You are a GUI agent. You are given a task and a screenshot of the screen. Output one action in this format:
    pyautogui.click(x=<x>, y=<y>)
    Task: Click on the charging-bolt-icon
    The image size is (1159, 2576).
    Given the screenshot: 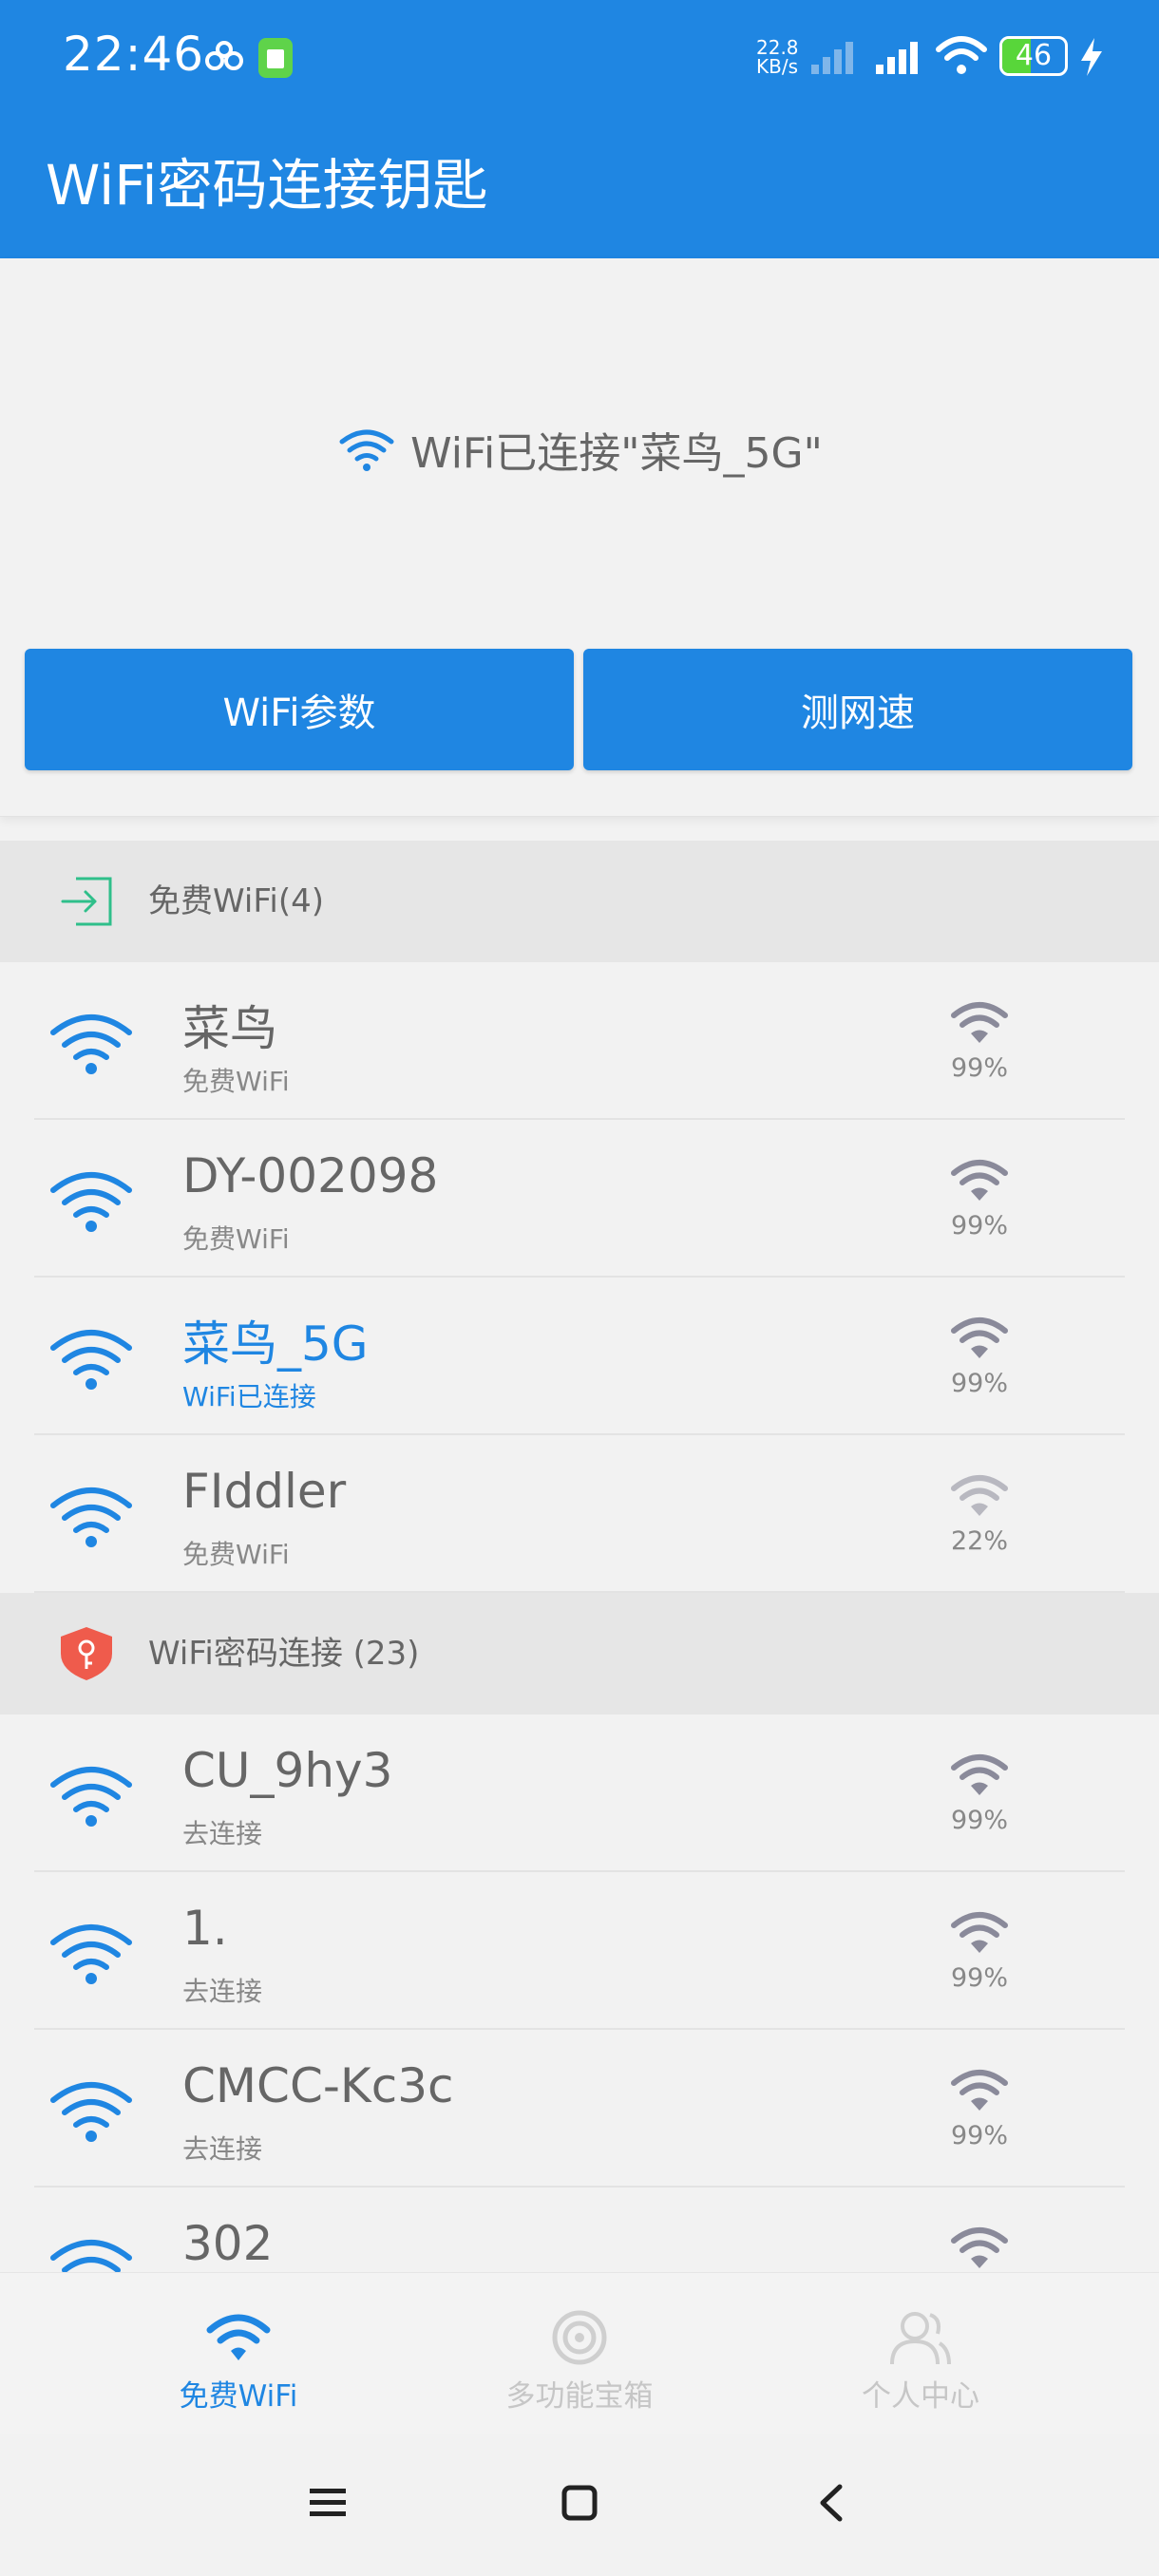 What is the action you would take?
    pyautogui.click(x=1091, y=57)
    